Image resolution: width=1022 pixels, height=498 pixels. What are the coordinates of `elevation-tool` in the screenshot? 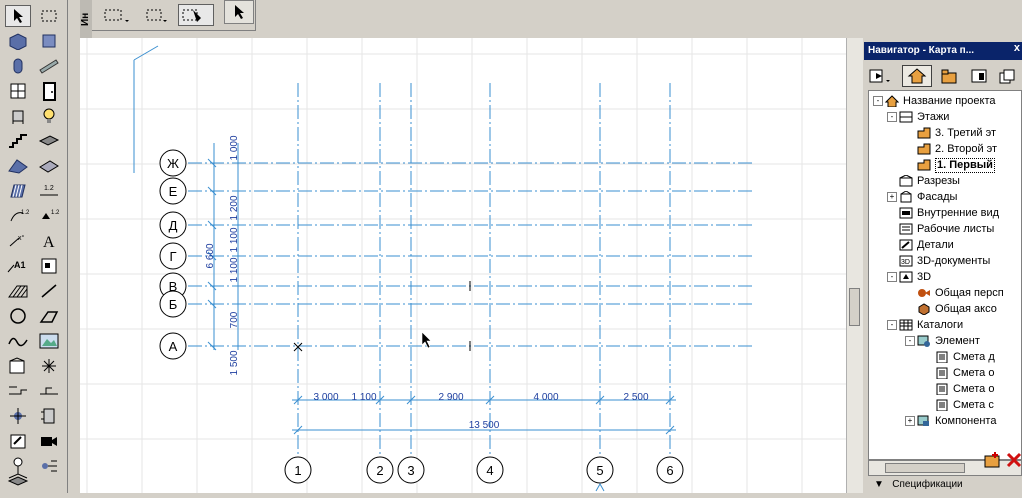 It's located at (18, 391).